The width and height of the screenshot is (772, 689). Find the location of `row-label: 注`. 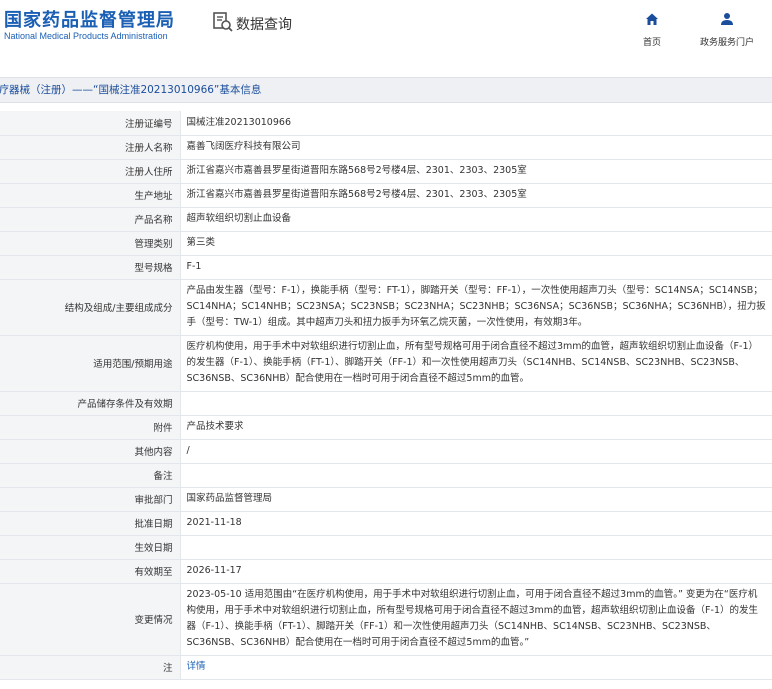

row-label: 注 is located at coordinates (90, 667).